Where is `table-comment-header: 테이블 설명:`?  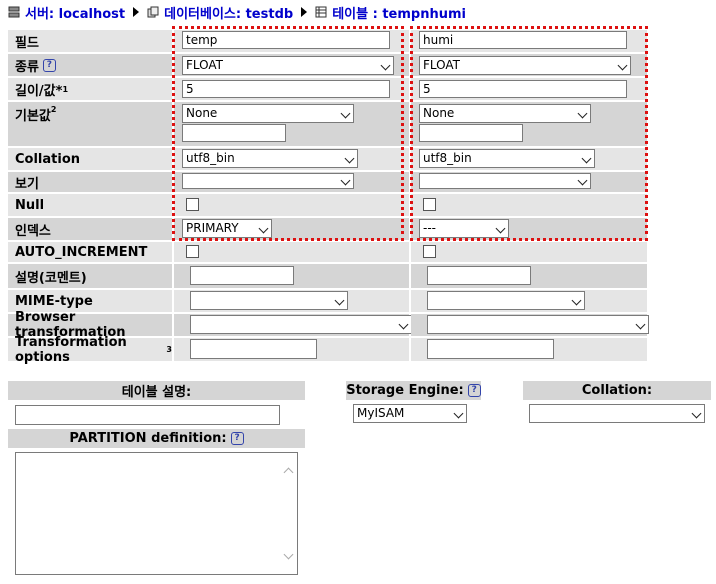 table-comment-header: 테이블 설명: is located at coordinates (156, 390).